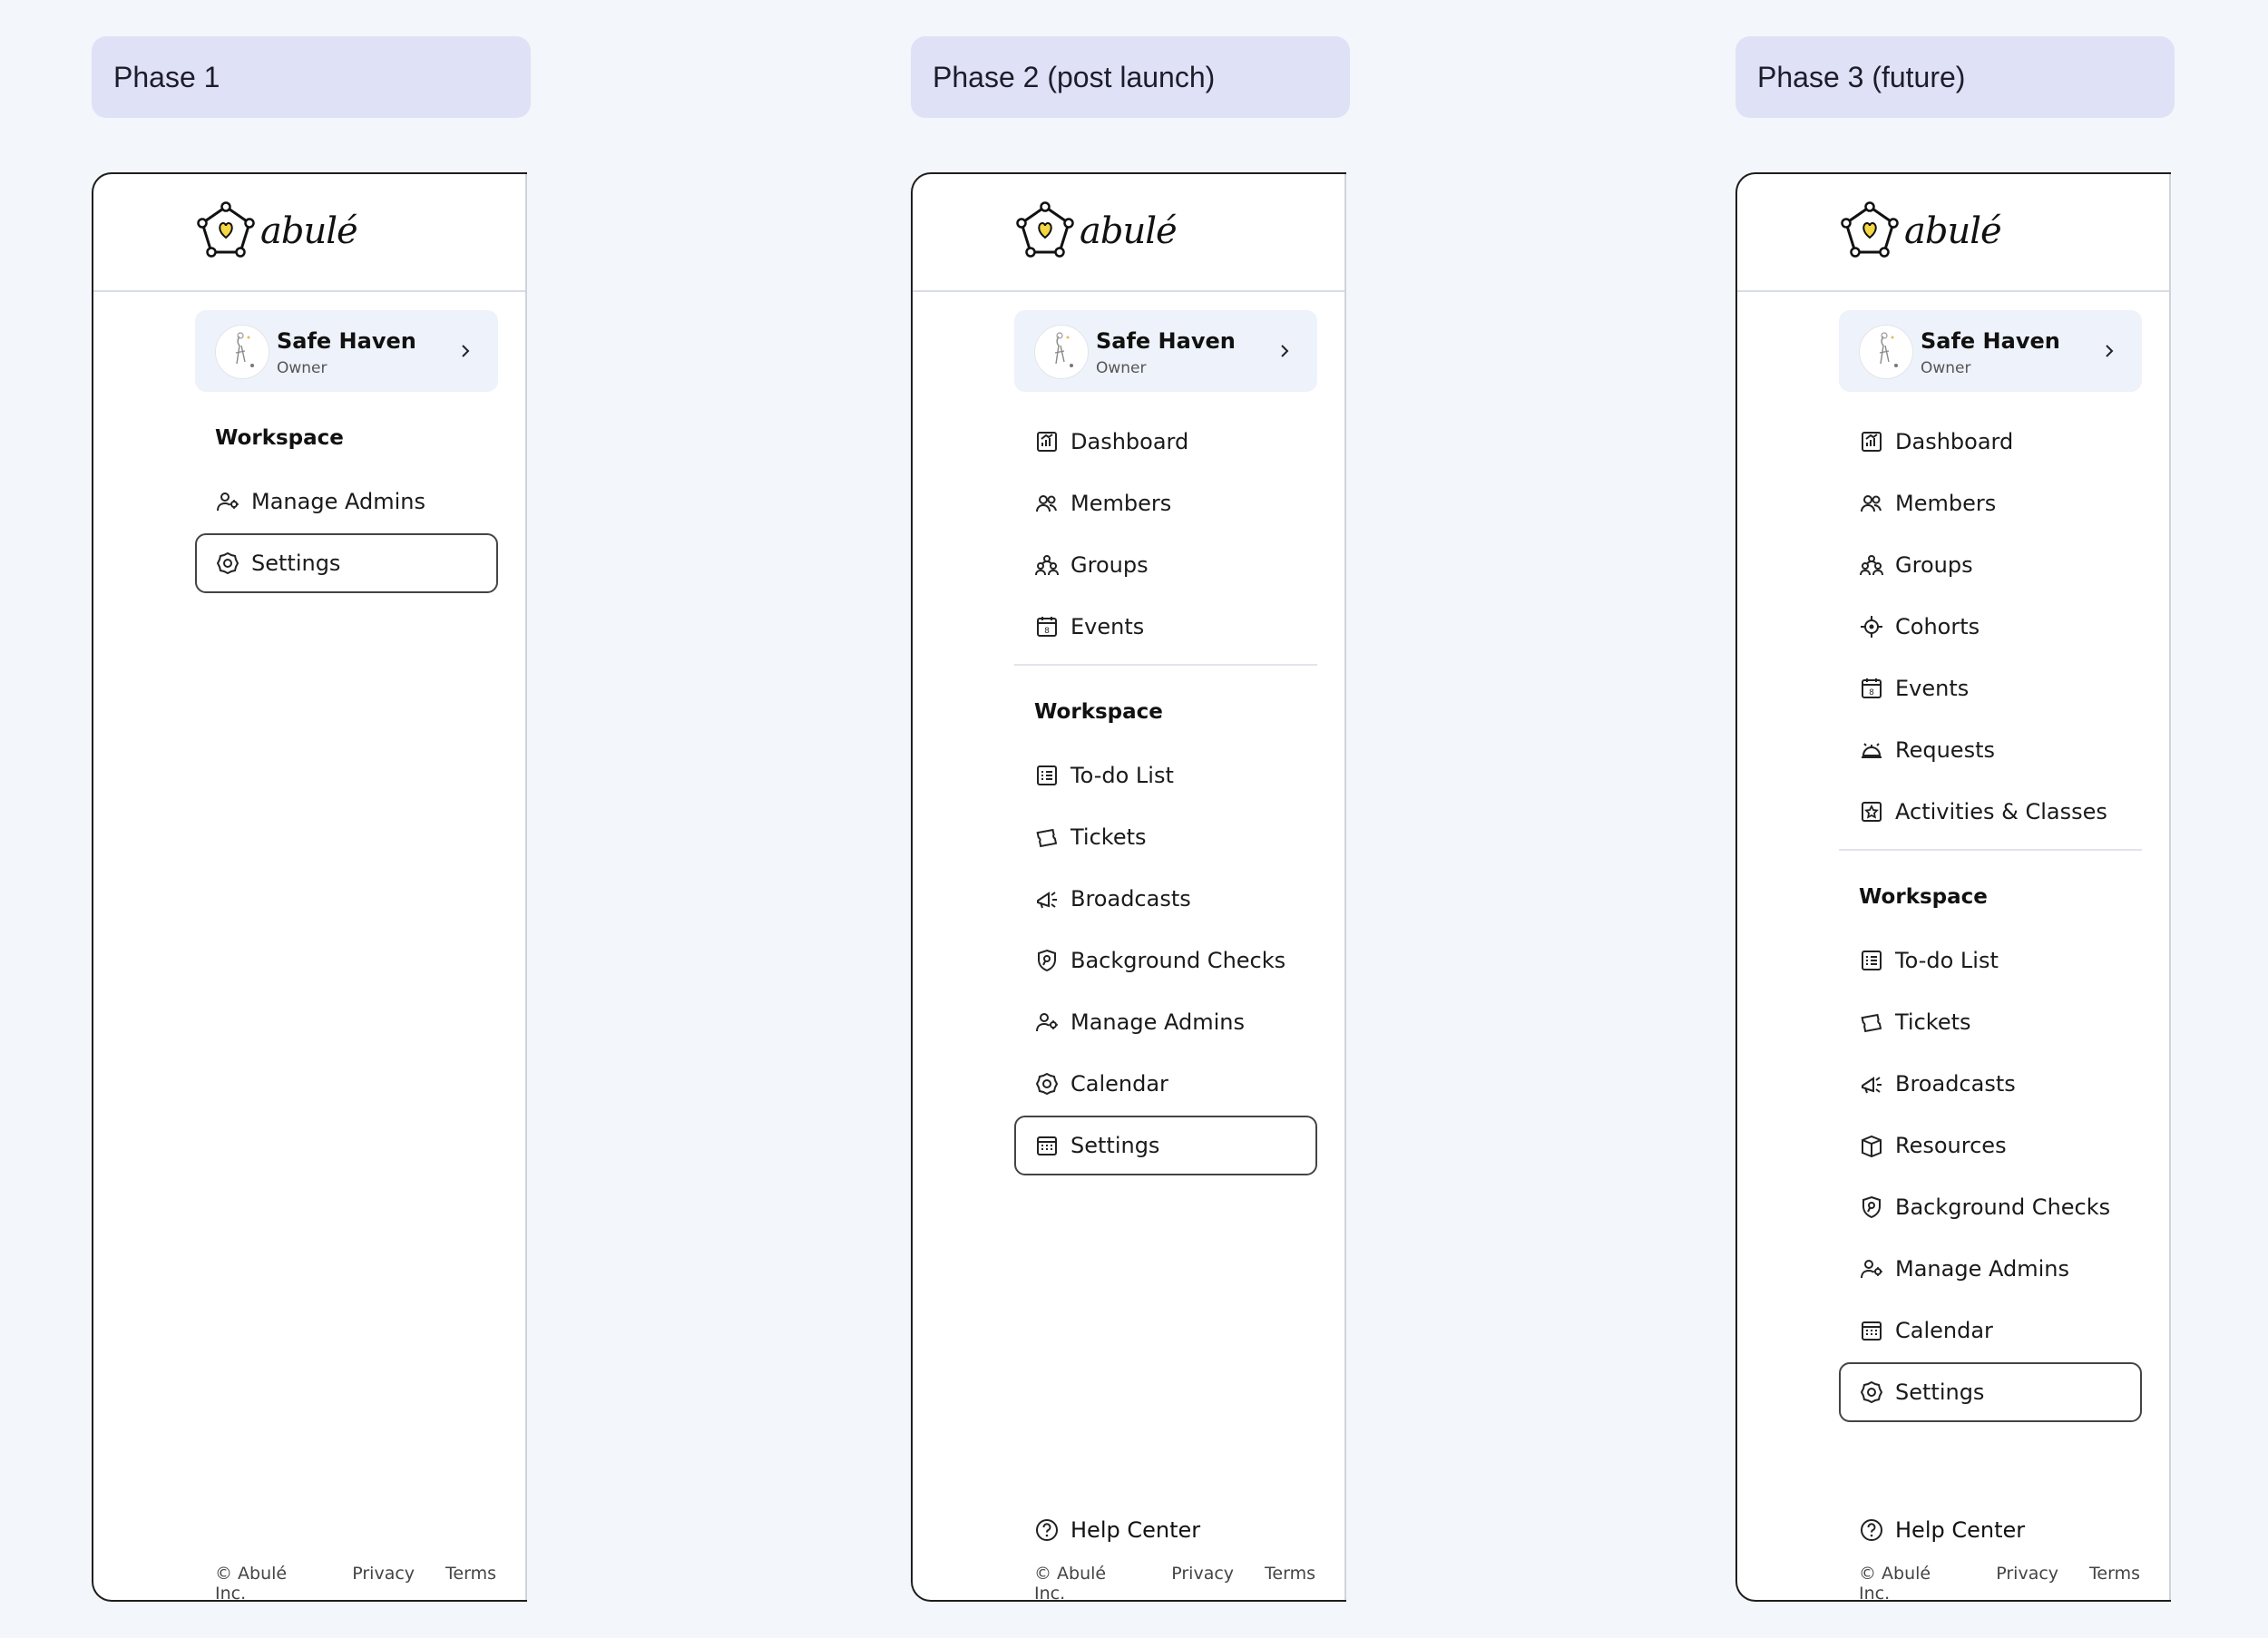 The height and width of the screenshot is (1638, 2268). What do you see at coordinates (1872, 1146) in the screenshot?
I see `resources-icon` at bounding box center [1872, 1146].